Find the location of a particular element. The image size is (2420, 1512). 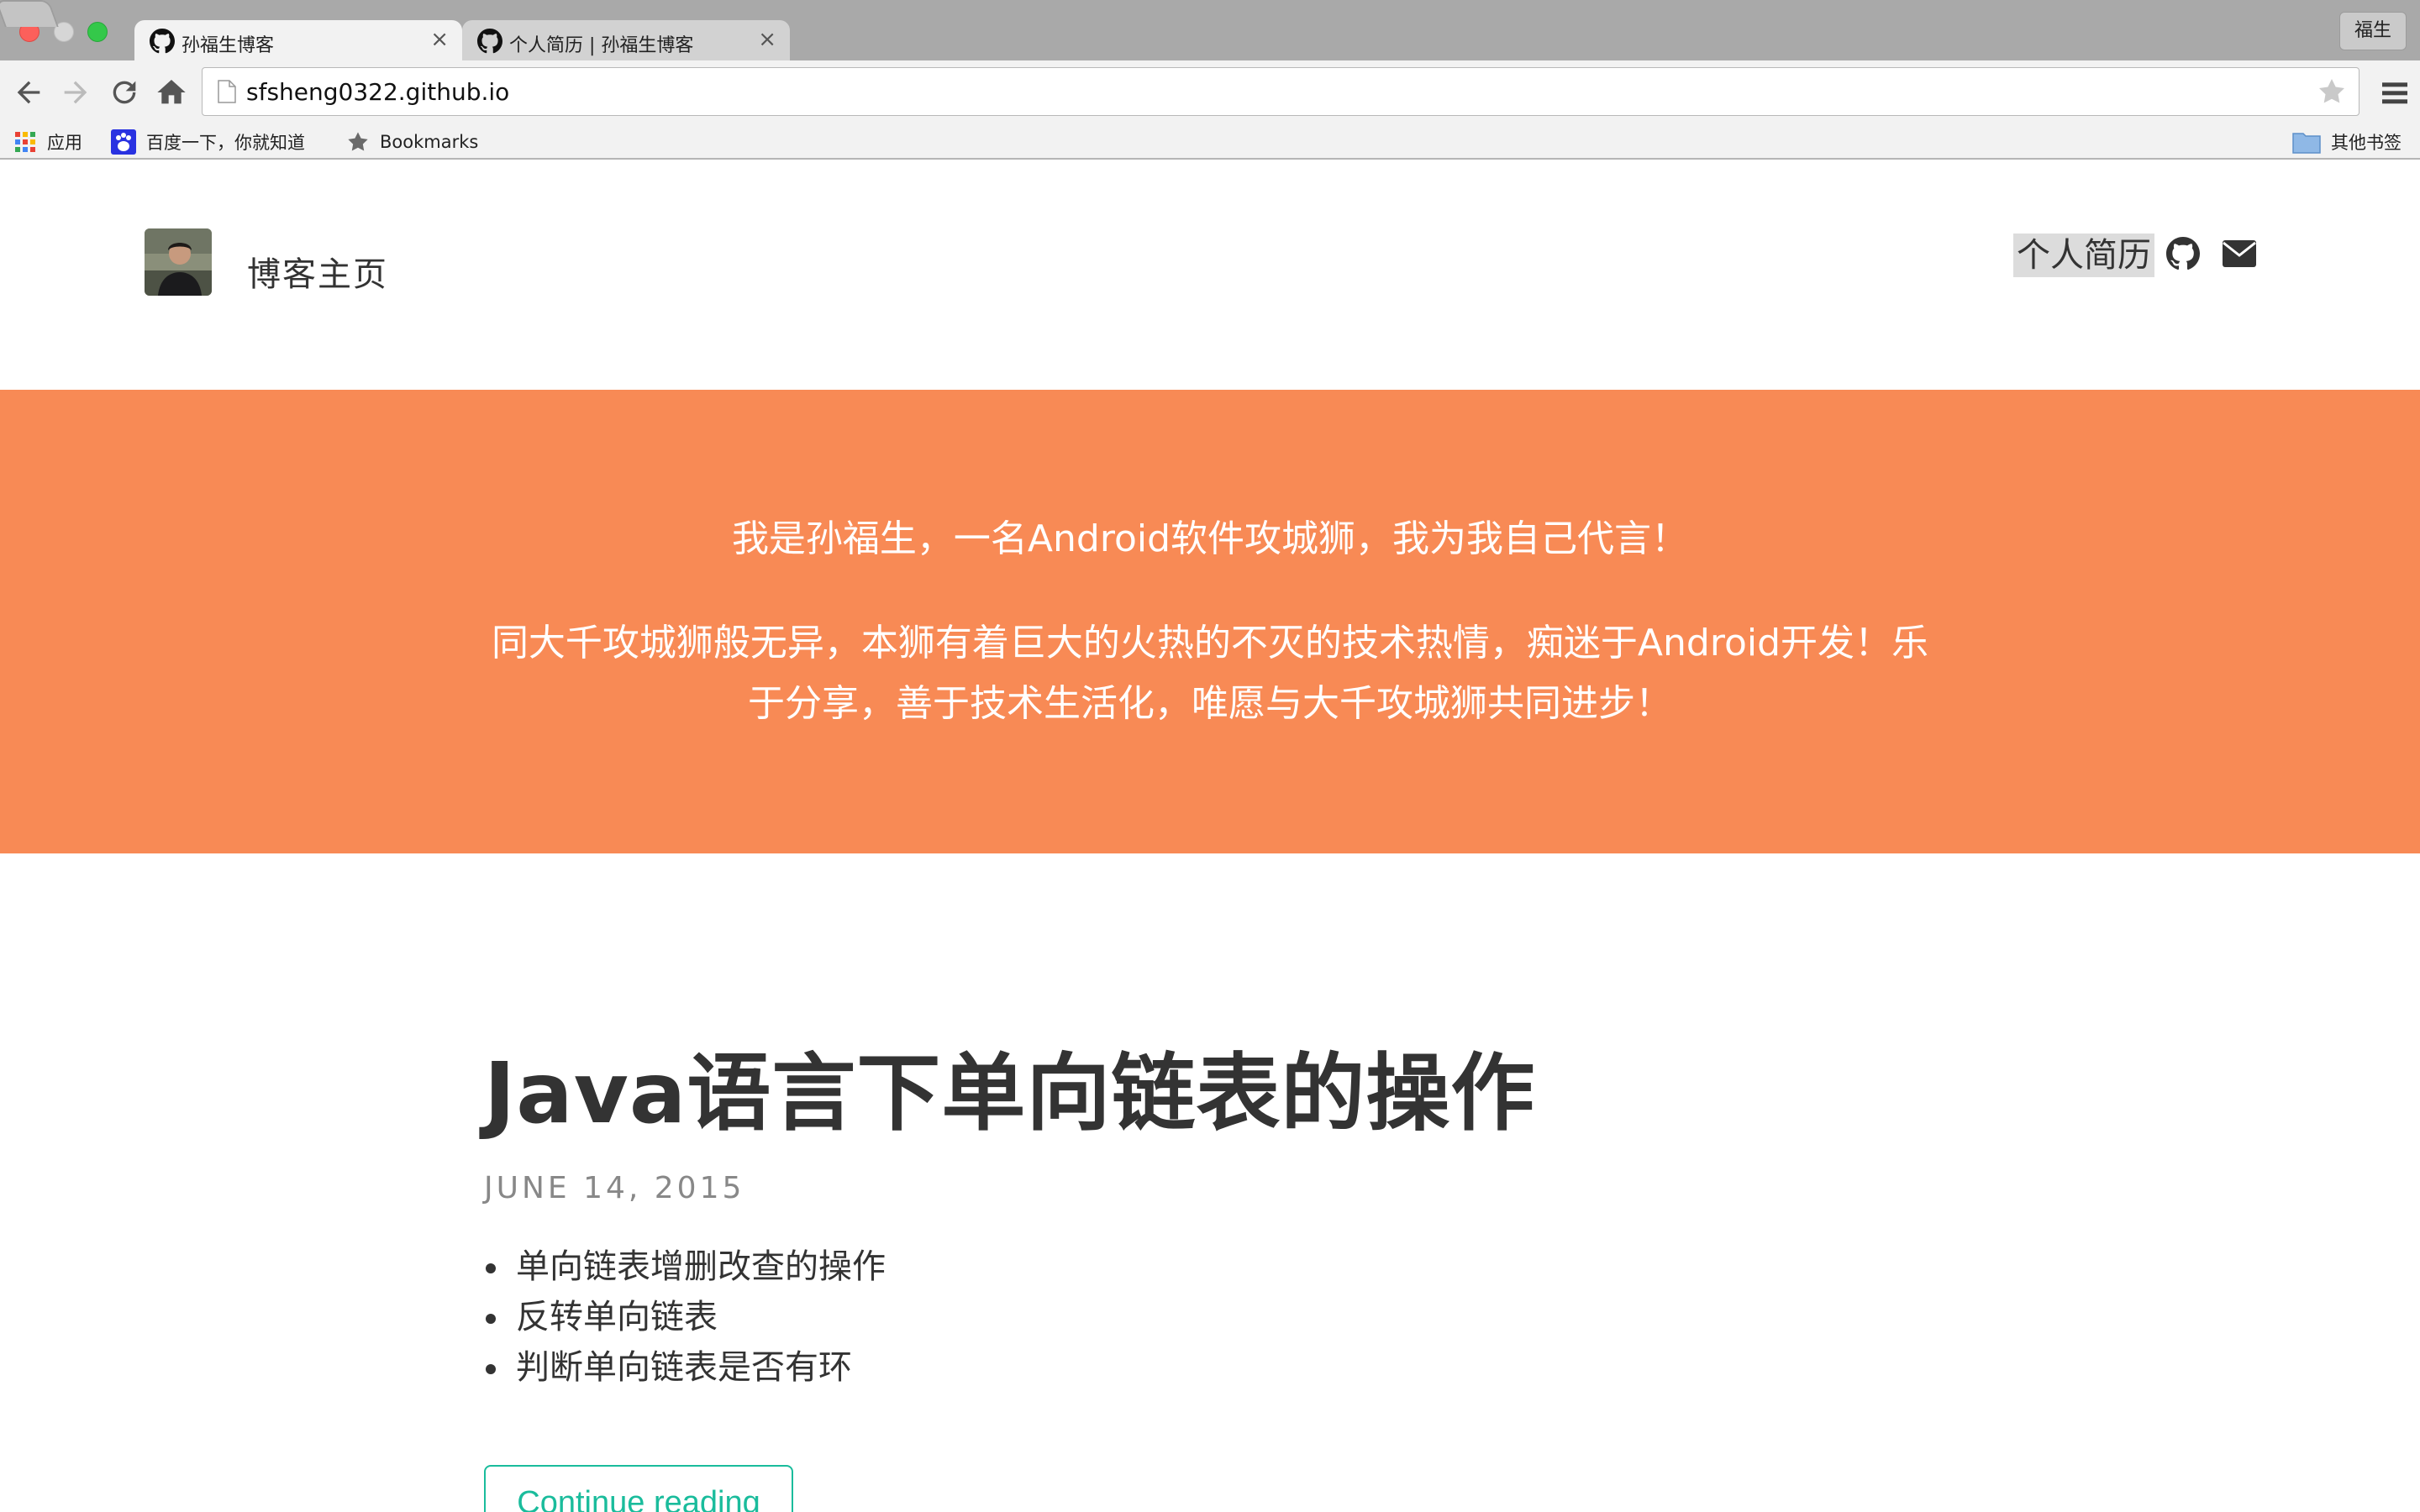

browser-tab: 个人简历 | 孙福生博客 × is located at coordinates (626, 40).